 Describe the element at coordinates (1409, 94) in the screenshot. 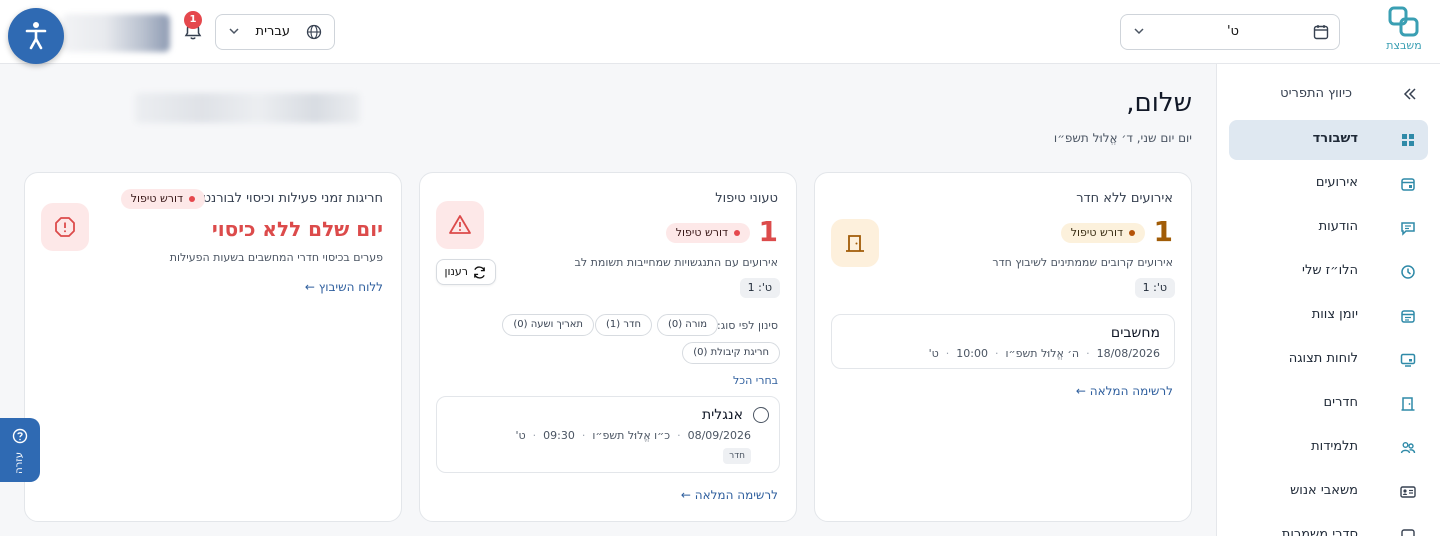

I see `double-chevron-icon` at that location.